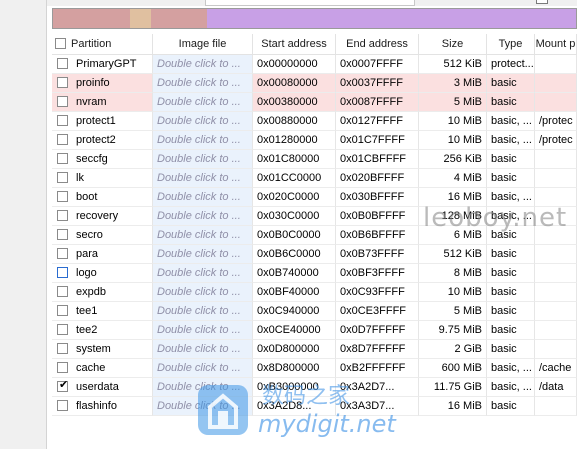 The image size is (577, 449). I want to click on col-type-header: Type, so click(511, 44).